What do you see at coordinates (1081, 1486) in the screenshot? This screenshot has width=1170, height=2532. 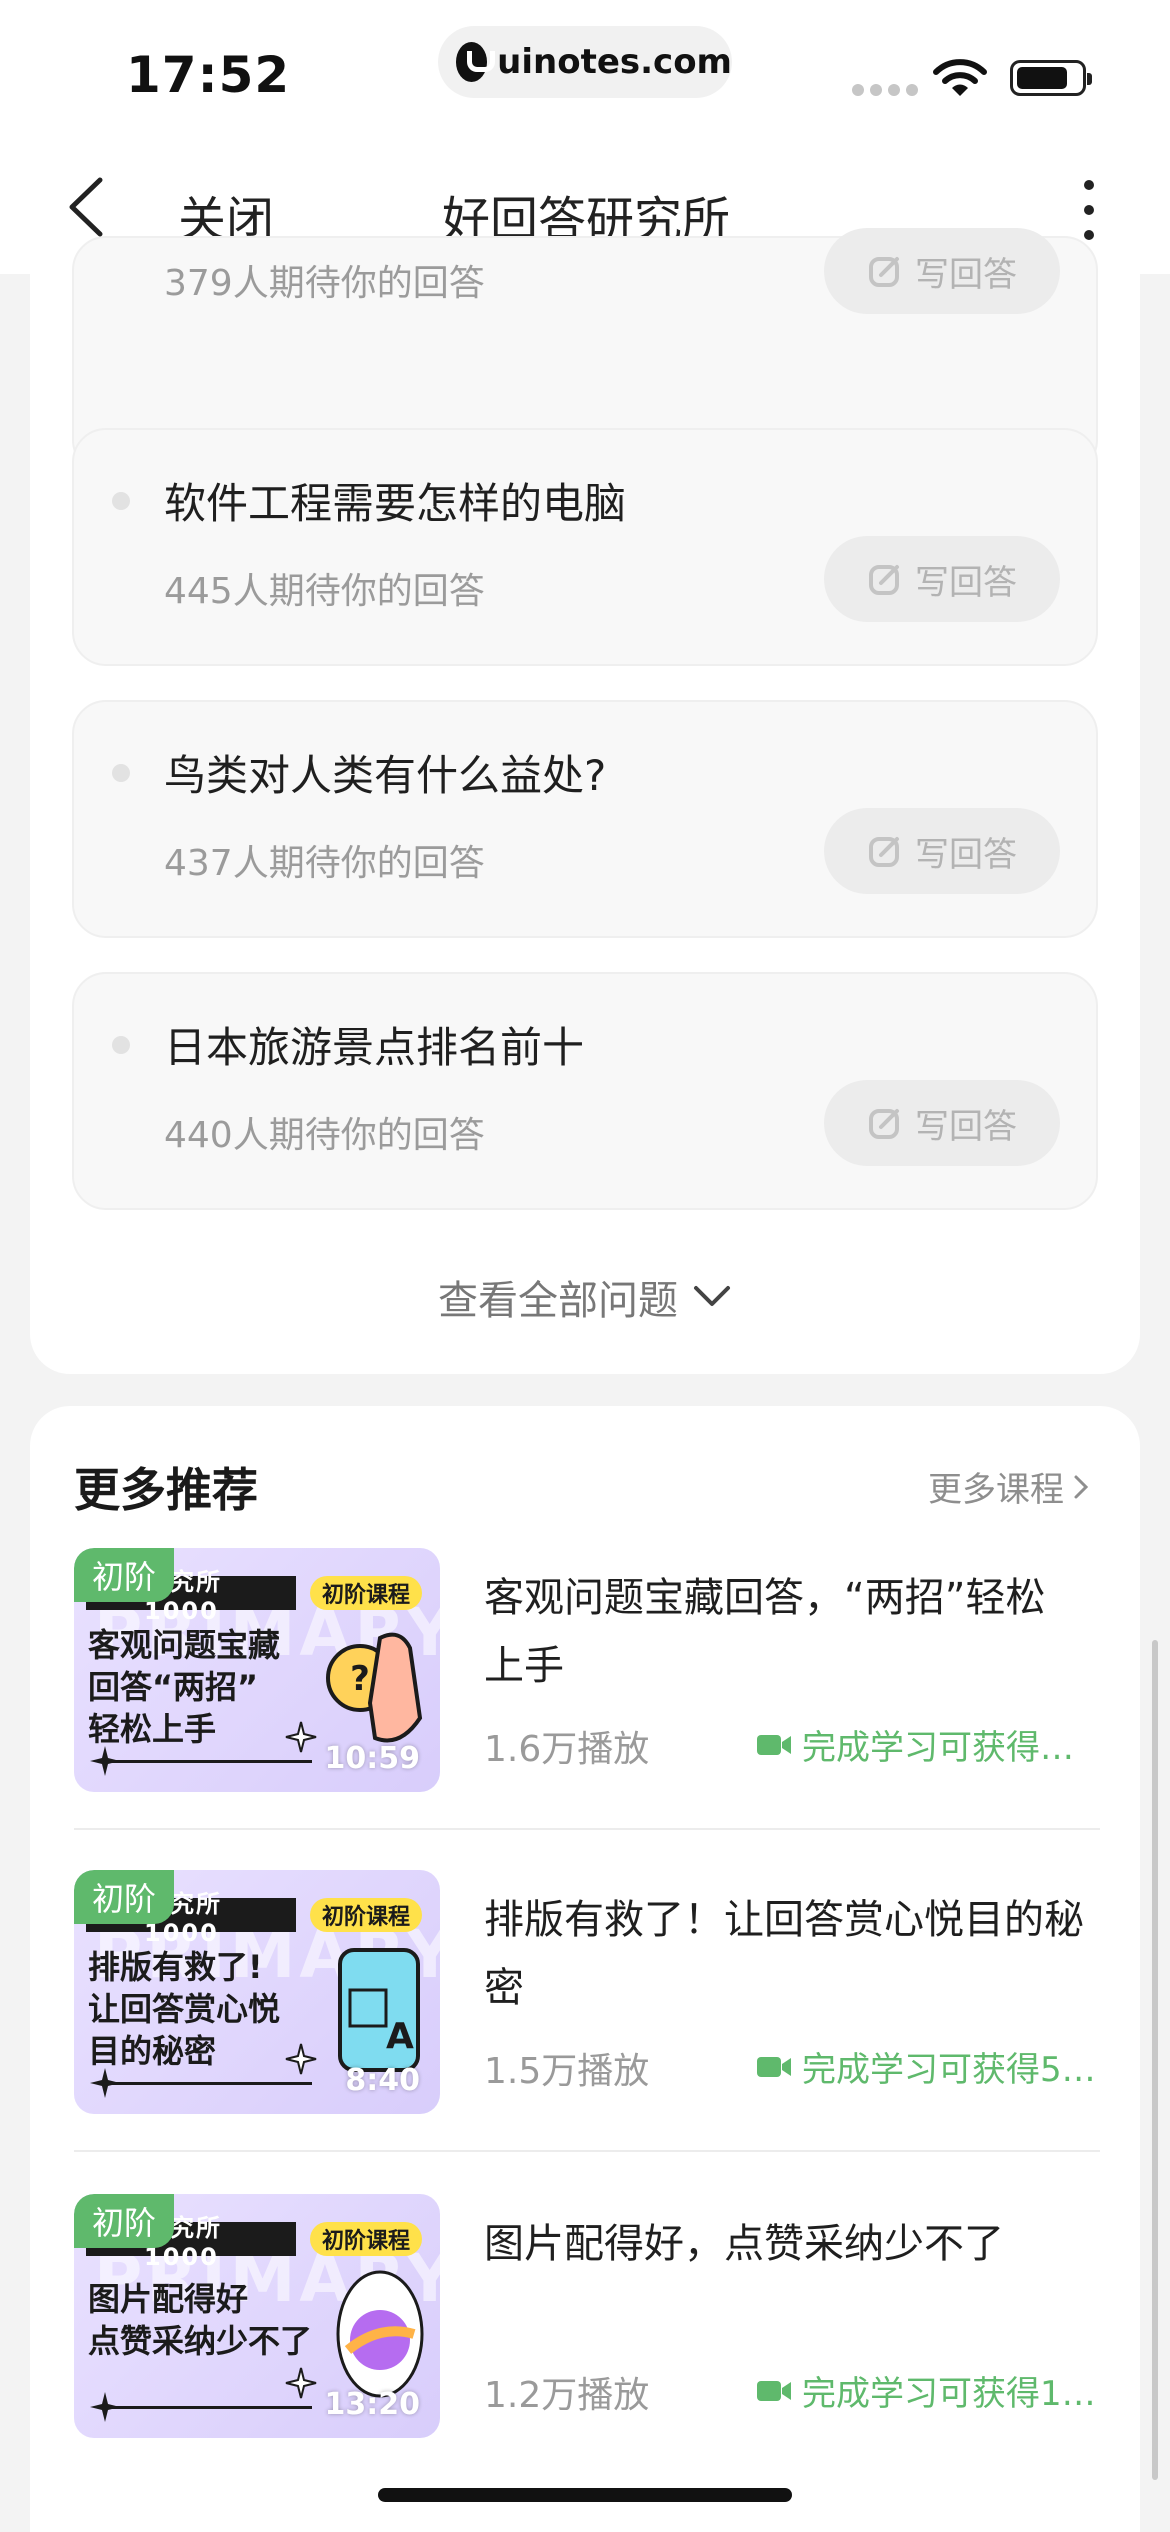 I see `chevron-right-icon` at bounding box center [1081, 1486].